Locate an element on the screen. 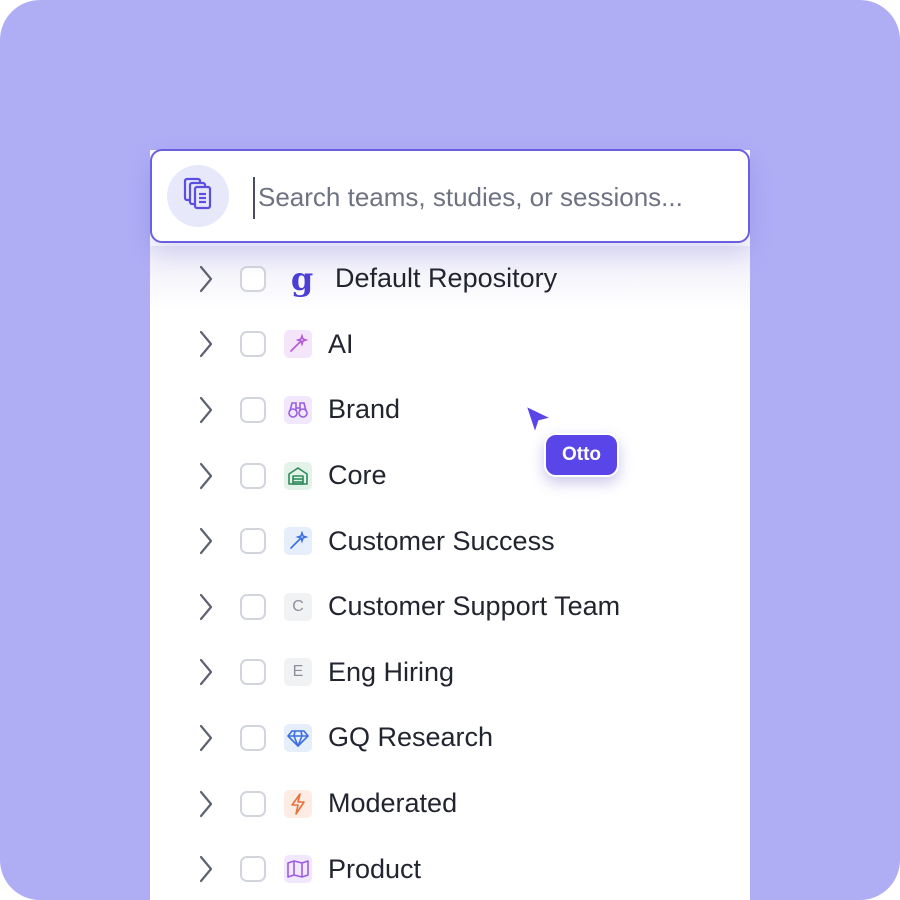  list-item: GQ Research is located at coordinates (450, 738).